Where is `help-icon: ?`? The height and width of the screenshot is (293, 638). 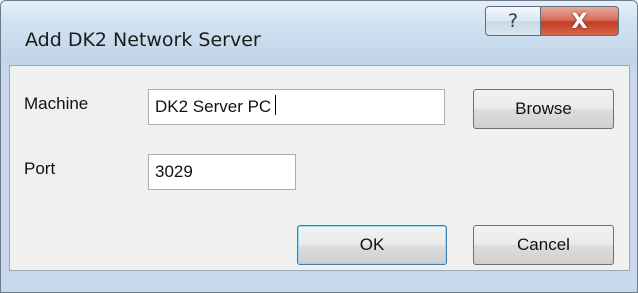
help-icon: ? is located at coordinates (513, 21).